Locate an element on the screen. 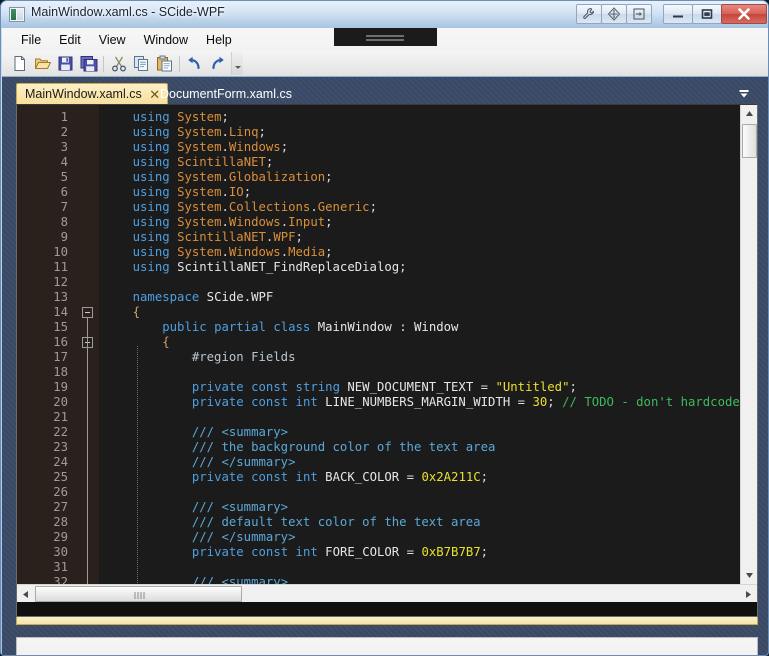  wrench-icon is located at coordinates (589, 14).